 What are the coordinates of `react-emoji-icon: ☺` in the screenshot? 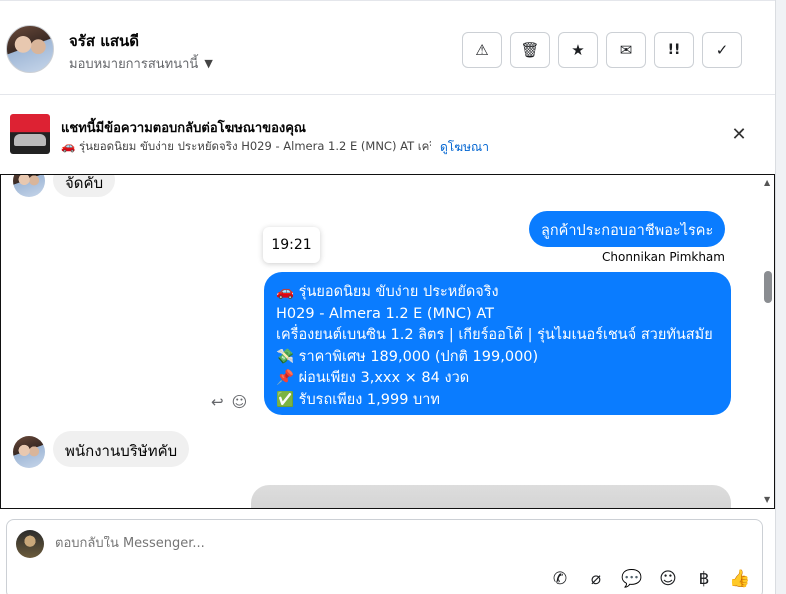 It's located at (240, 402).